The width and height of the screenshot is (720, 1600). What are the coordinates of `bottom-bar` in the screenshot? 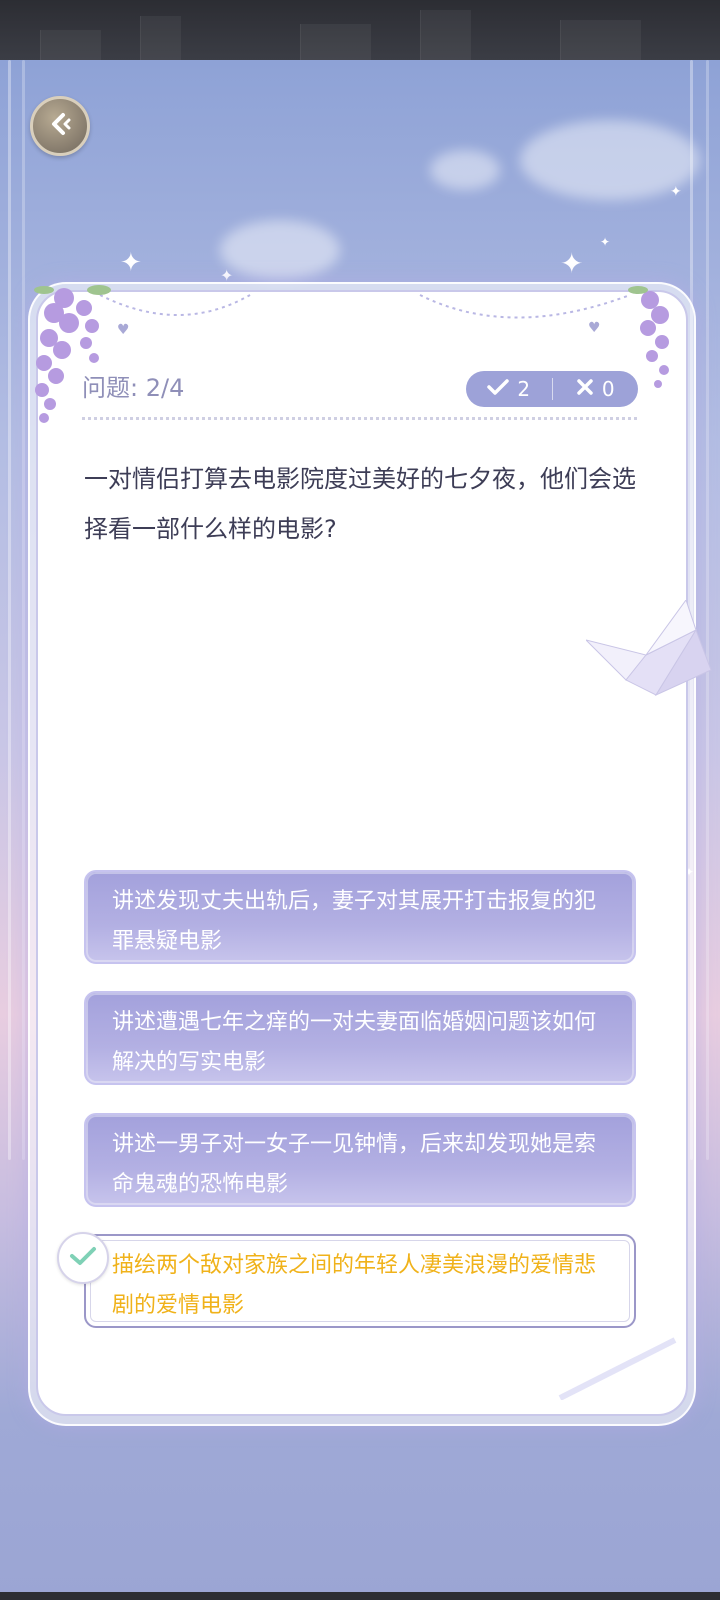 It's located at (360, 1596).